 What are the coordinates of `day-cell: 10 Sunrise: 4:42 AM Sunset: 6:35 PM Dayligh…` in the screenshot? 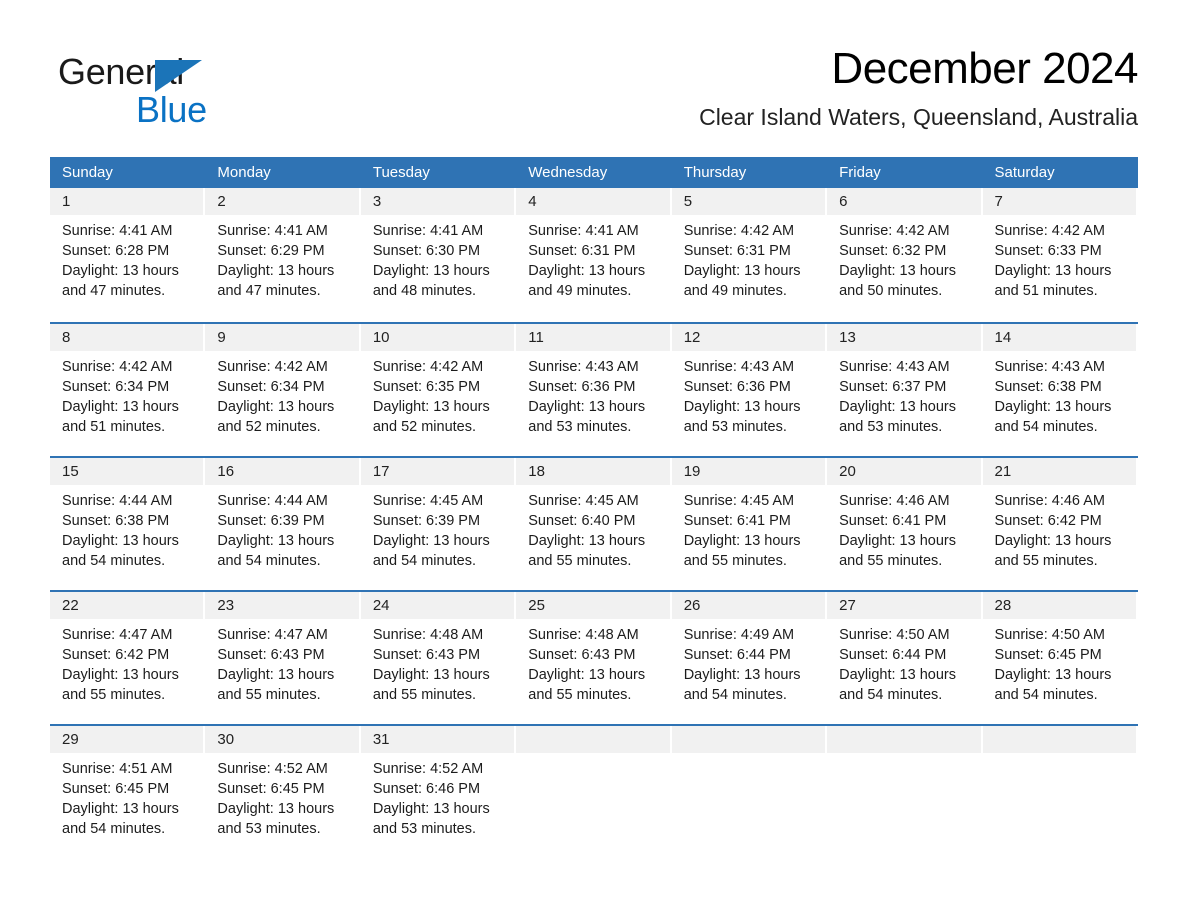 It's located at (438, 390).